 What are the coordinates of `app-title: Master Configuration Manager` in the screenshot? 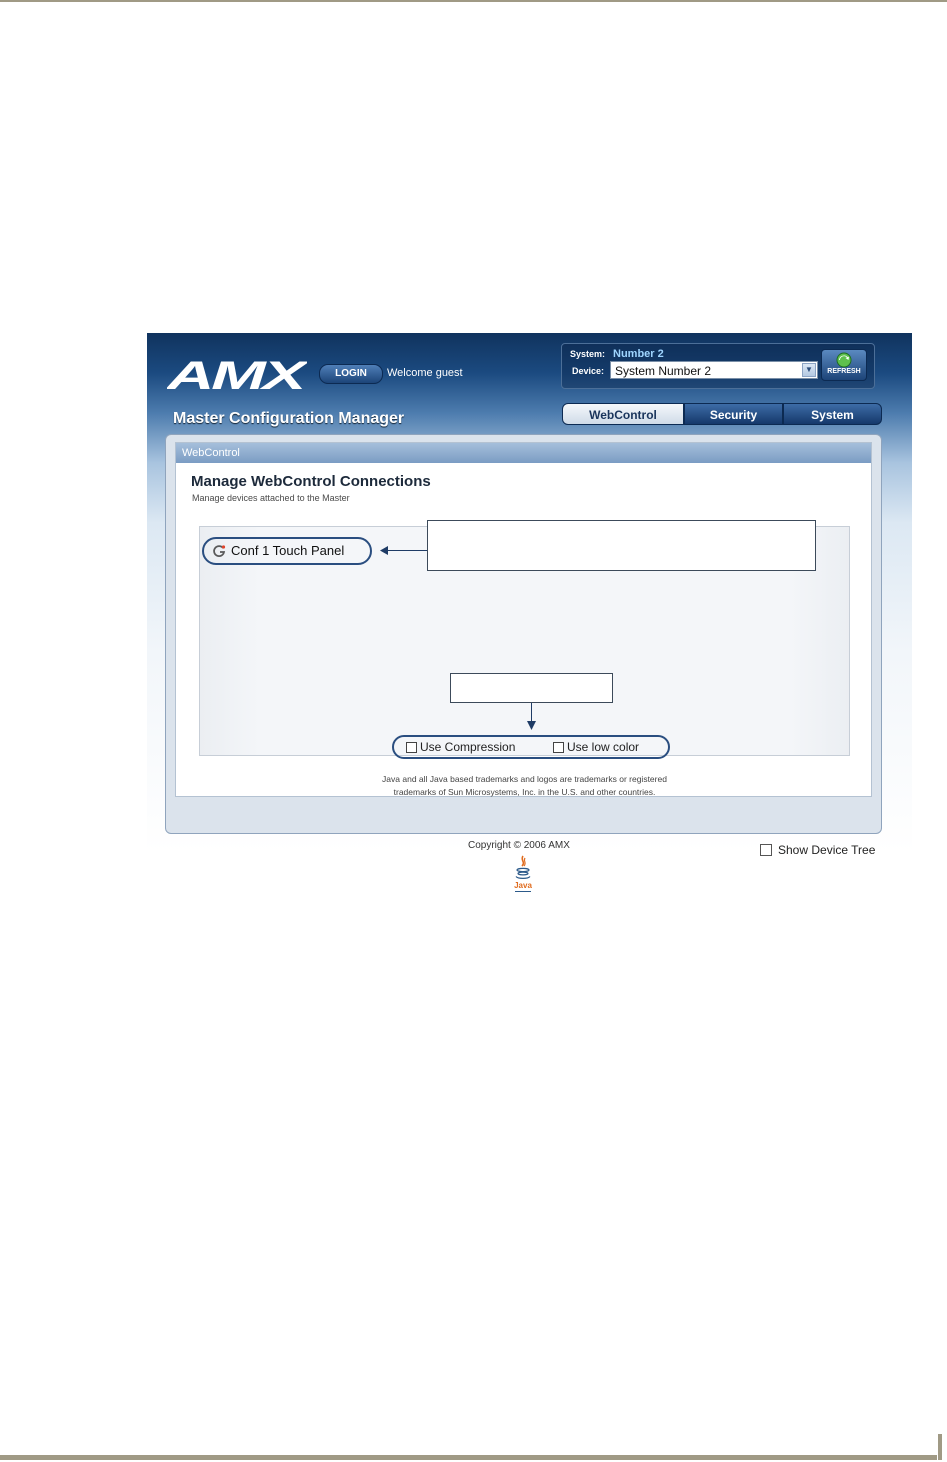 It's located at (289, 418).